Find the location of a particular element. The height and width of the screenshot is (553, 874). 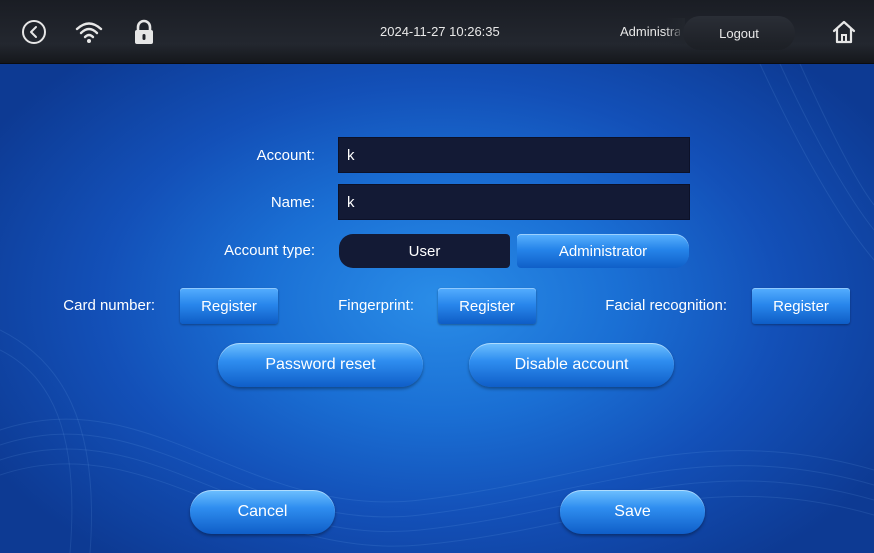

status-bar: 2024-11-27 10:26:35 Administrat Logout is located at coordinates (437, 32).